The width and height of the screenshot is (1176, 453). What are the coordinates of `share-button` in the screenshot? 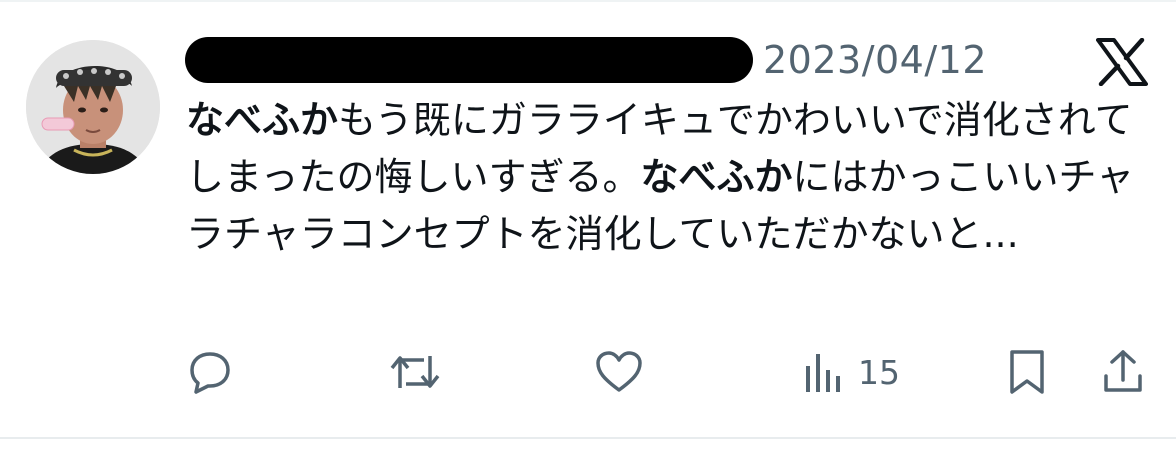 It's located at (1123, 372).